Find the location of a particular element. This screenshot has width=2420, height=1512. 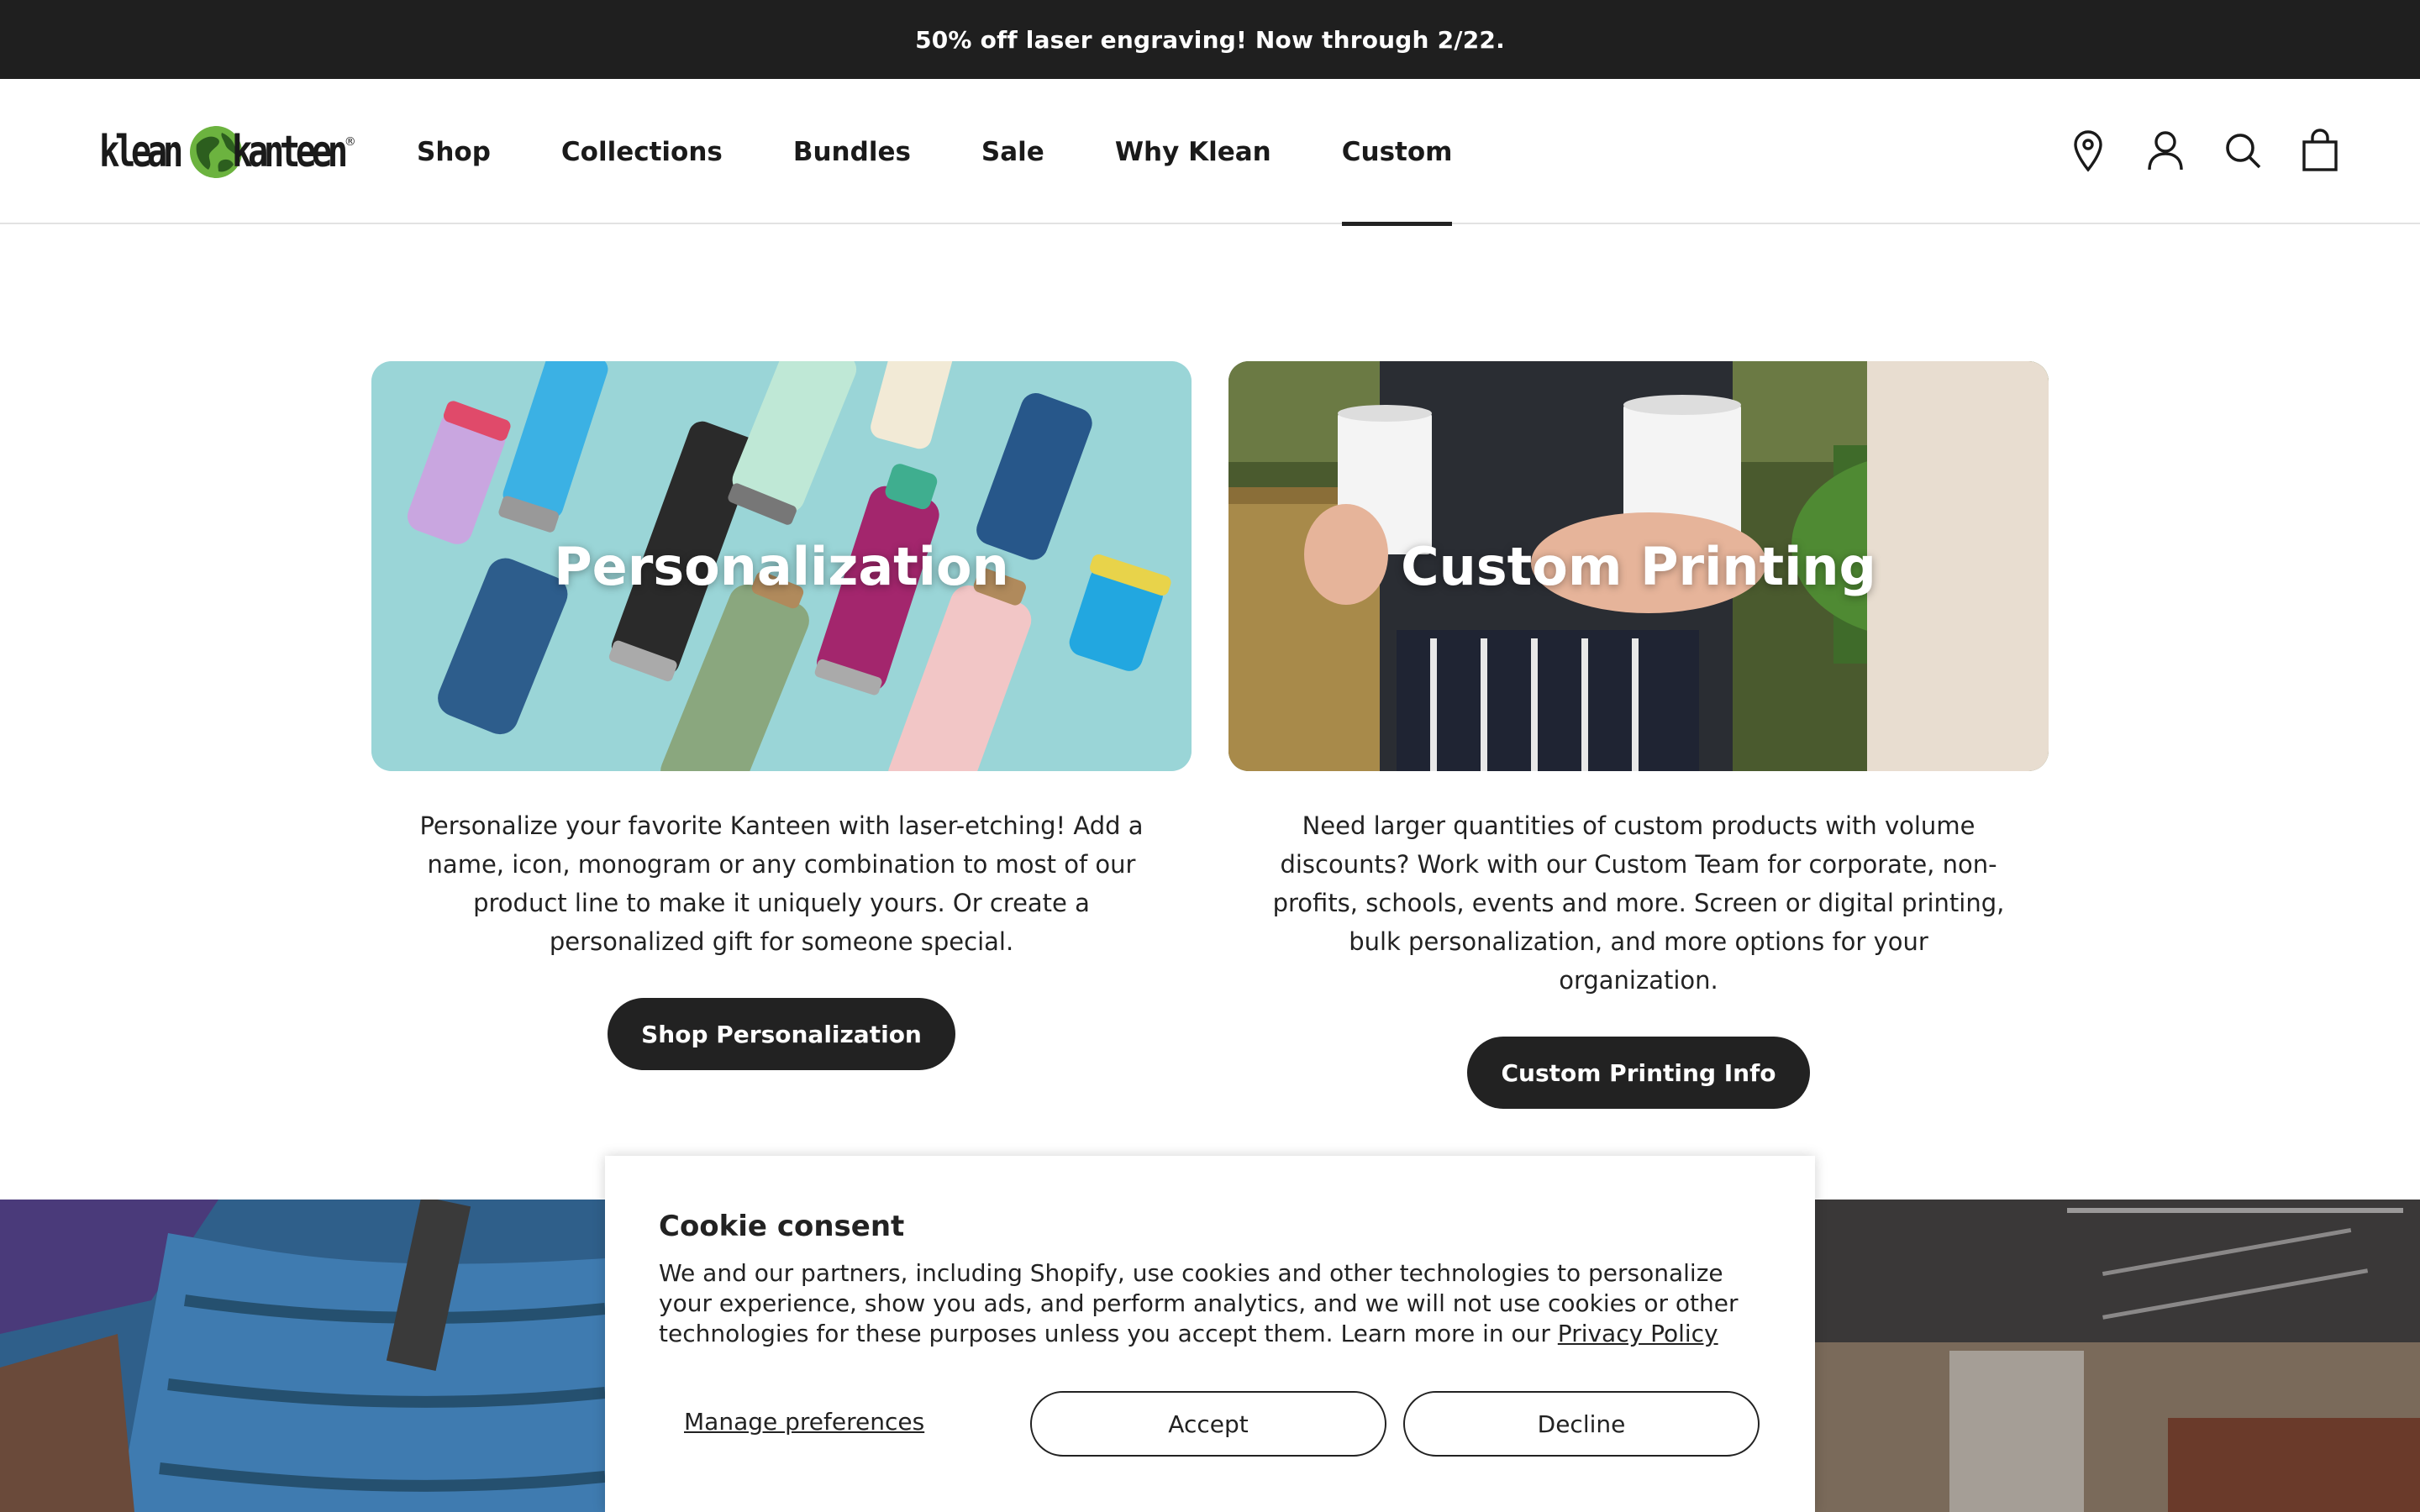

nav-why-klean: Why Klean is located at coordinates (1193, 151).